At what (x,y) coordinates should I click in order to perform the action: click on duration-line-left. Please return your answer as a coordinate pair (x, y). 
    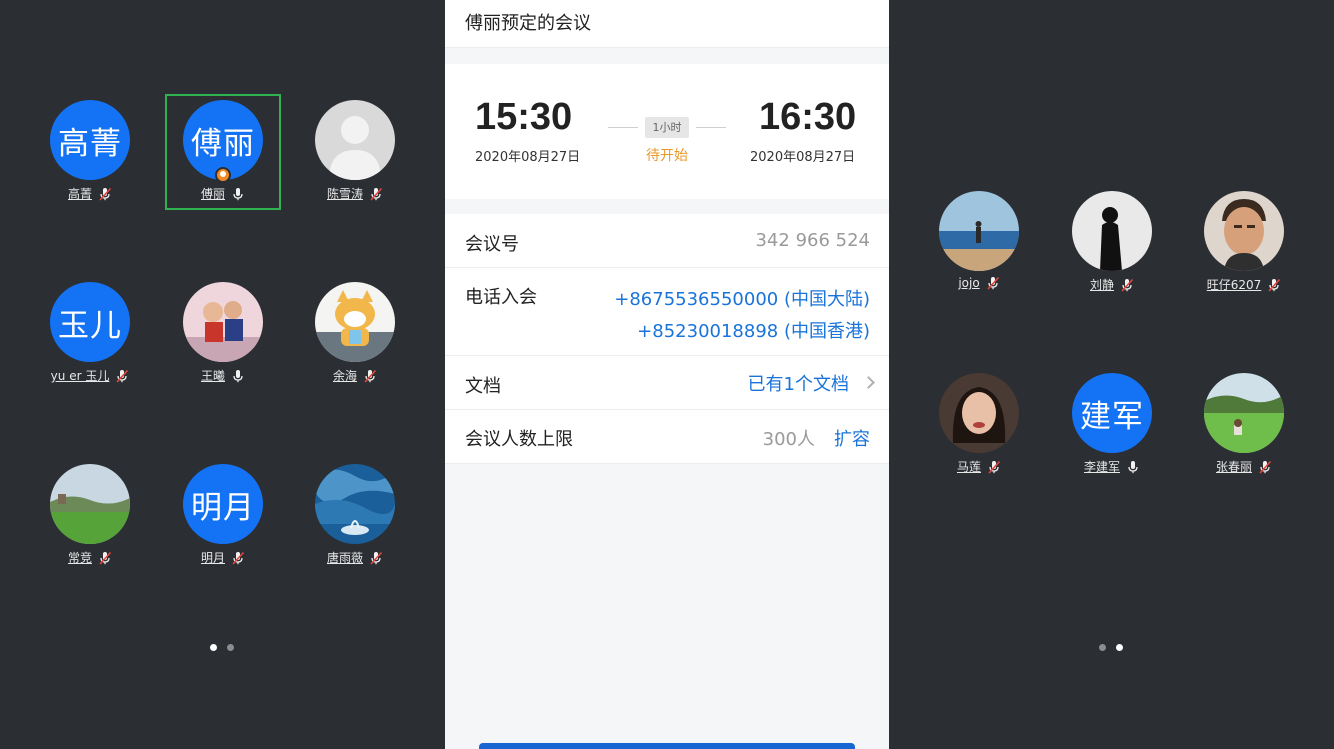
    Looking at the image, I should click on (623, 127).